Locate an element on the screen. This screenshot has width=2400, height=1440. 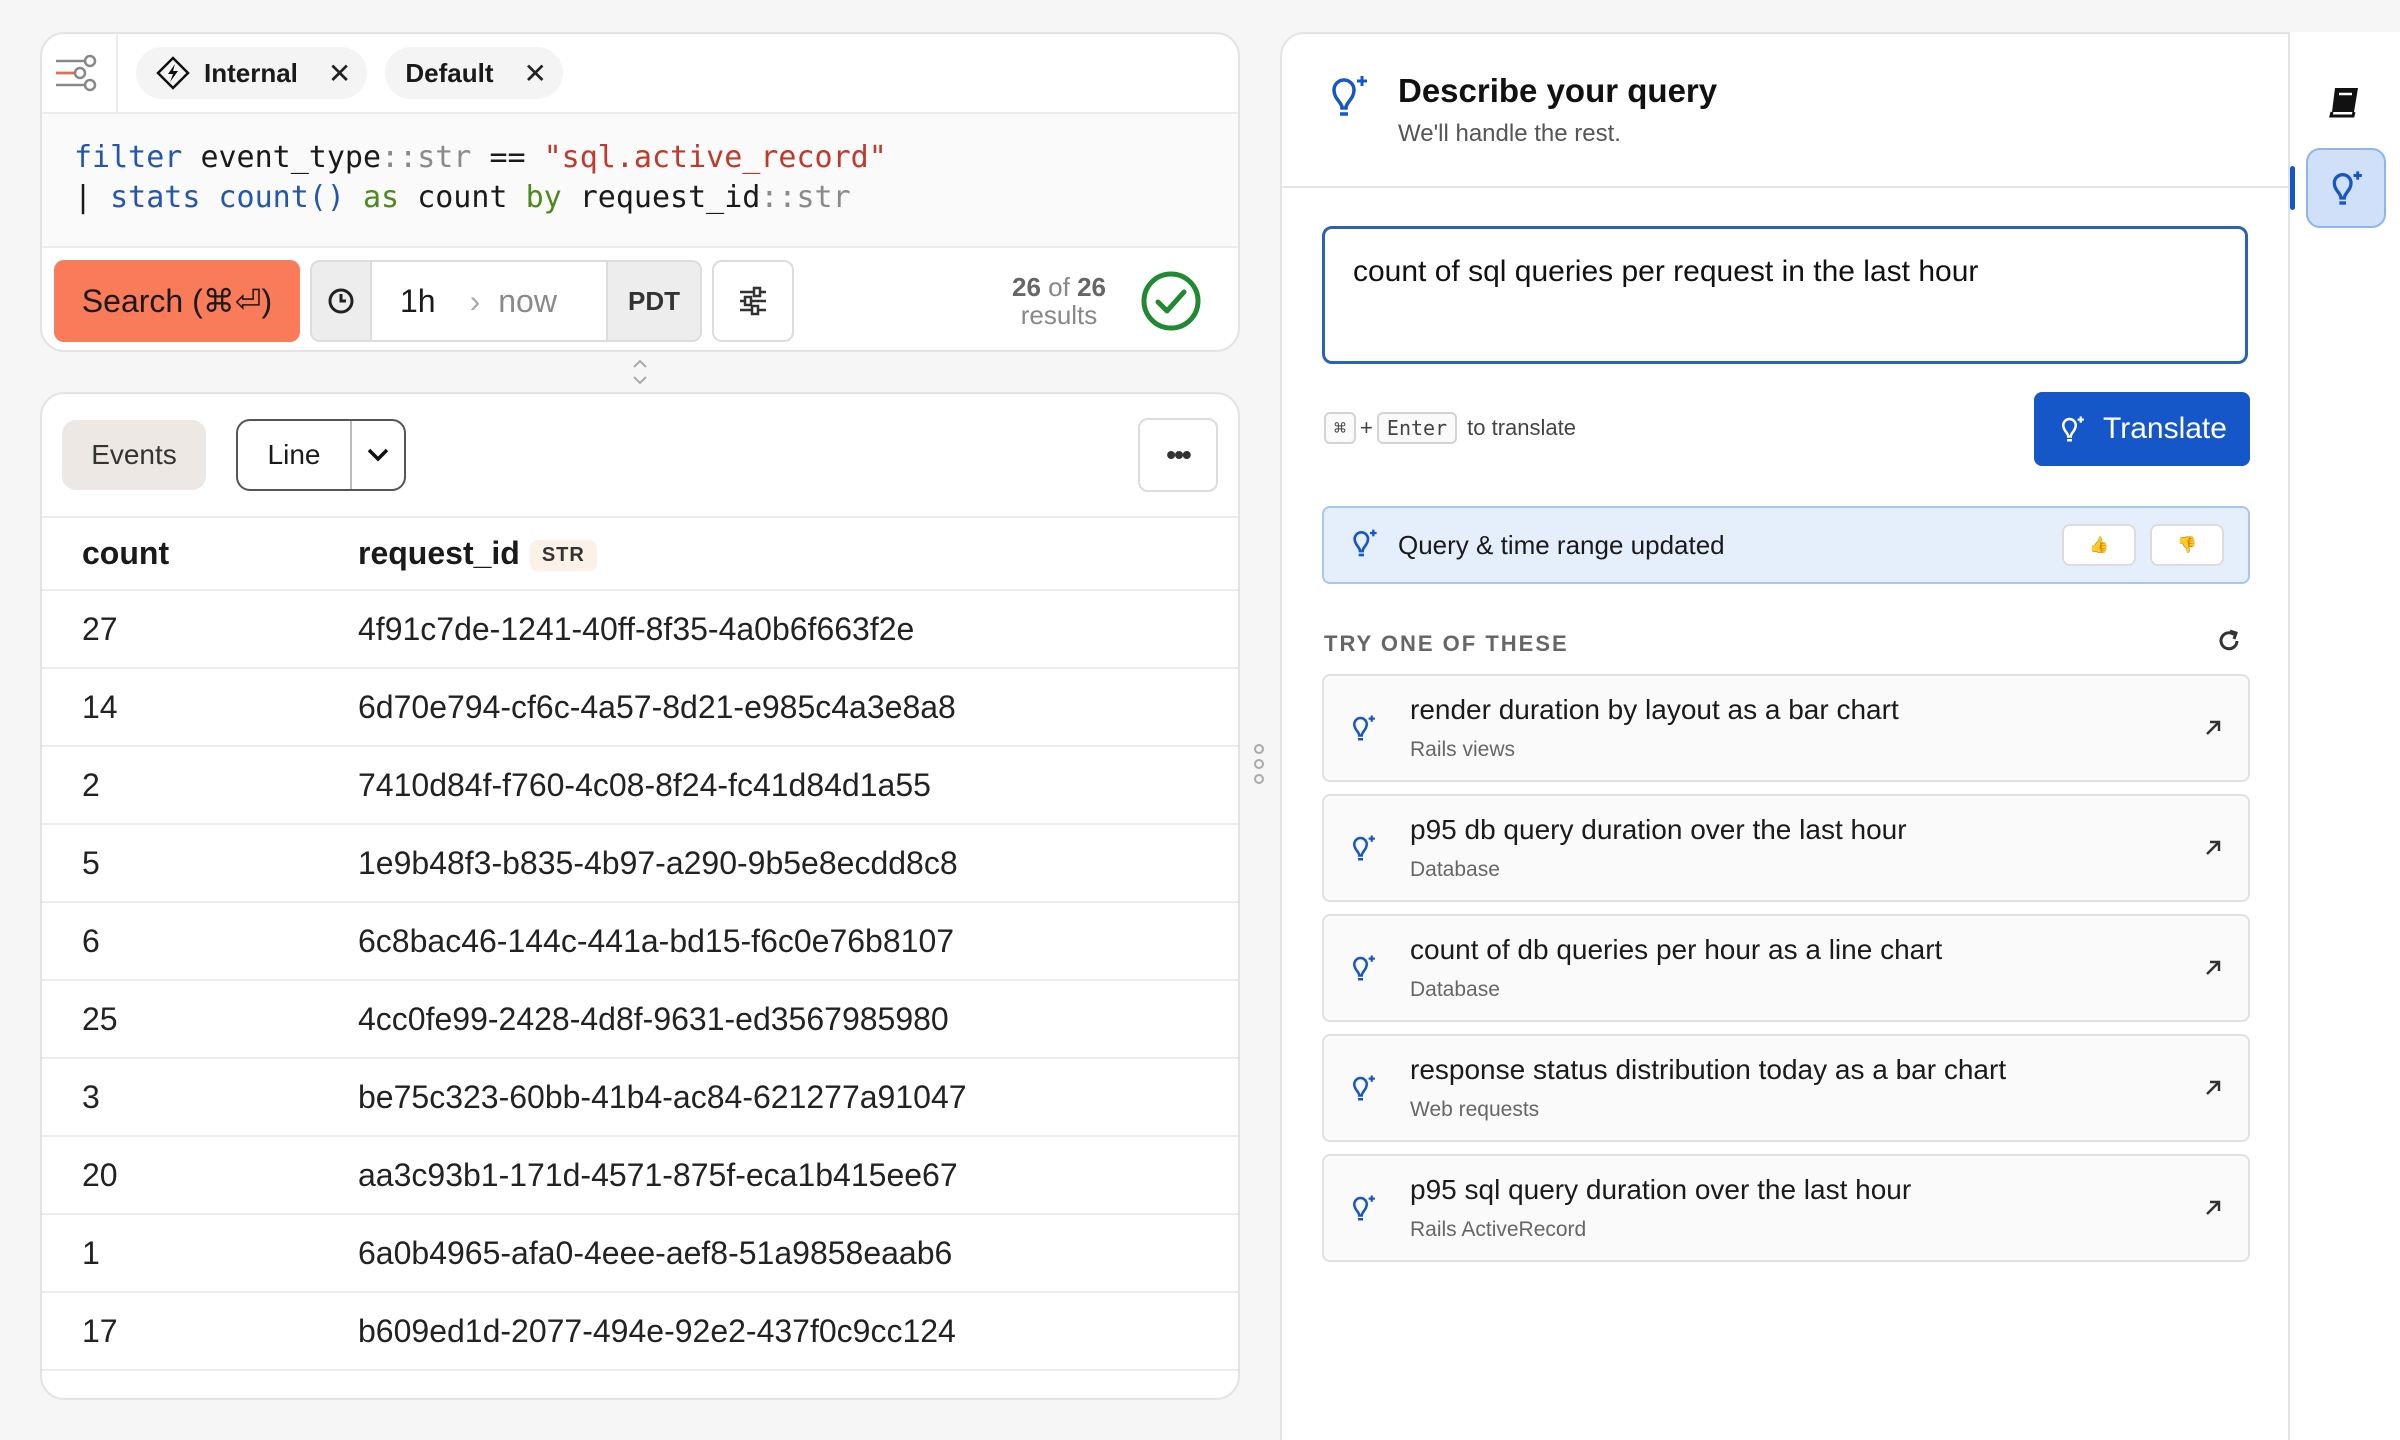
query-options-button is located at coordinates (753, 301).